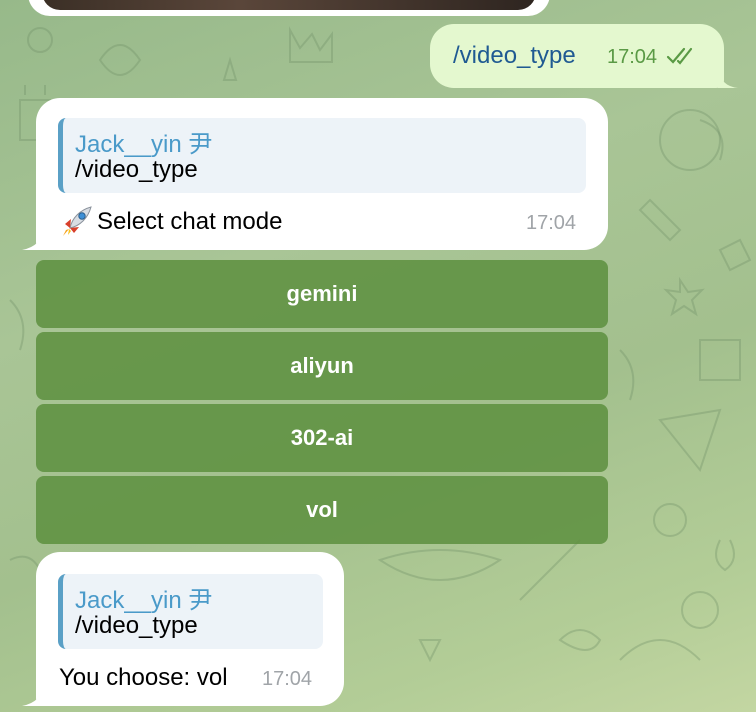 This screenshot has height=712, width=756. What do you see at coordinates (77, 221) in the screenshot?
I see `rocket-icon` at bounding box center [77, 221].